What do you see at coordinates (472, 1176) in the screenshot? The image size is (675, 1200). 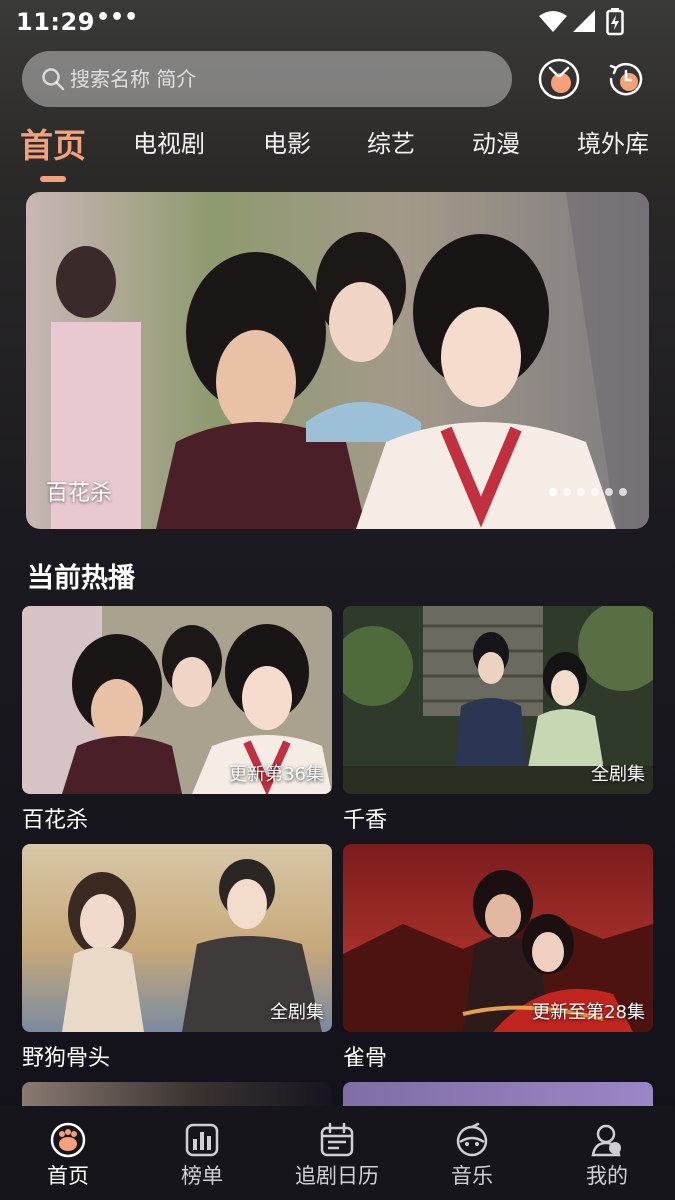 I see `nav-label: 音乐` at bounding box center [472, 1176].